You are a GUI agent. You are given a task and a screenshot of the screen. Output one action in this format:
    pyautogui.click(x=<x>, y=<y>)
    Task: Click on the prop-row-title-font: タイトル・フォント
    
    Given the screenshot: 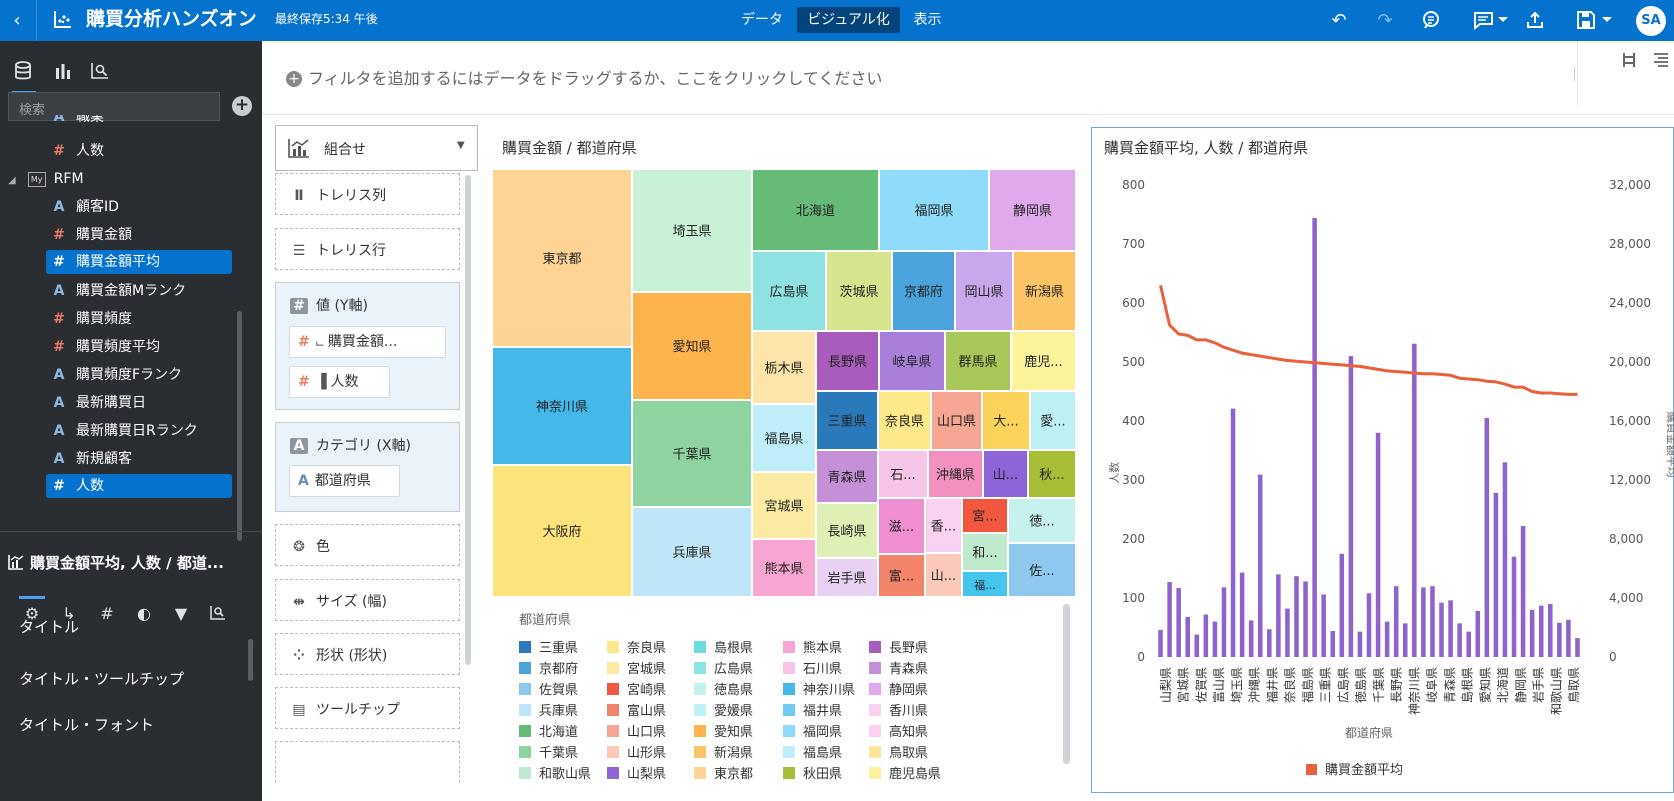 What is the action you would take?
    pyautogui.click(x=86, y=724)
    